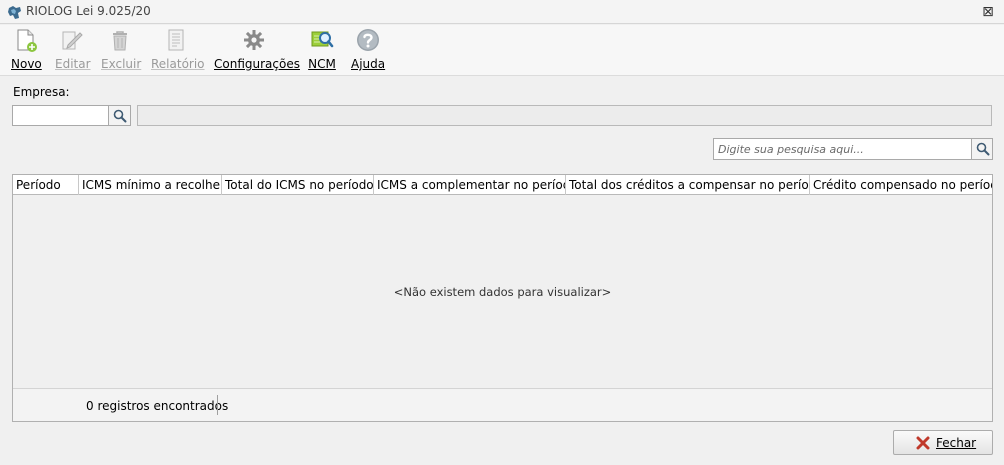 The width and height of the screenshot is (1004, 465). I want to click on column-header-credito-compensado: Crédito compensado no período, so click(901, 185).